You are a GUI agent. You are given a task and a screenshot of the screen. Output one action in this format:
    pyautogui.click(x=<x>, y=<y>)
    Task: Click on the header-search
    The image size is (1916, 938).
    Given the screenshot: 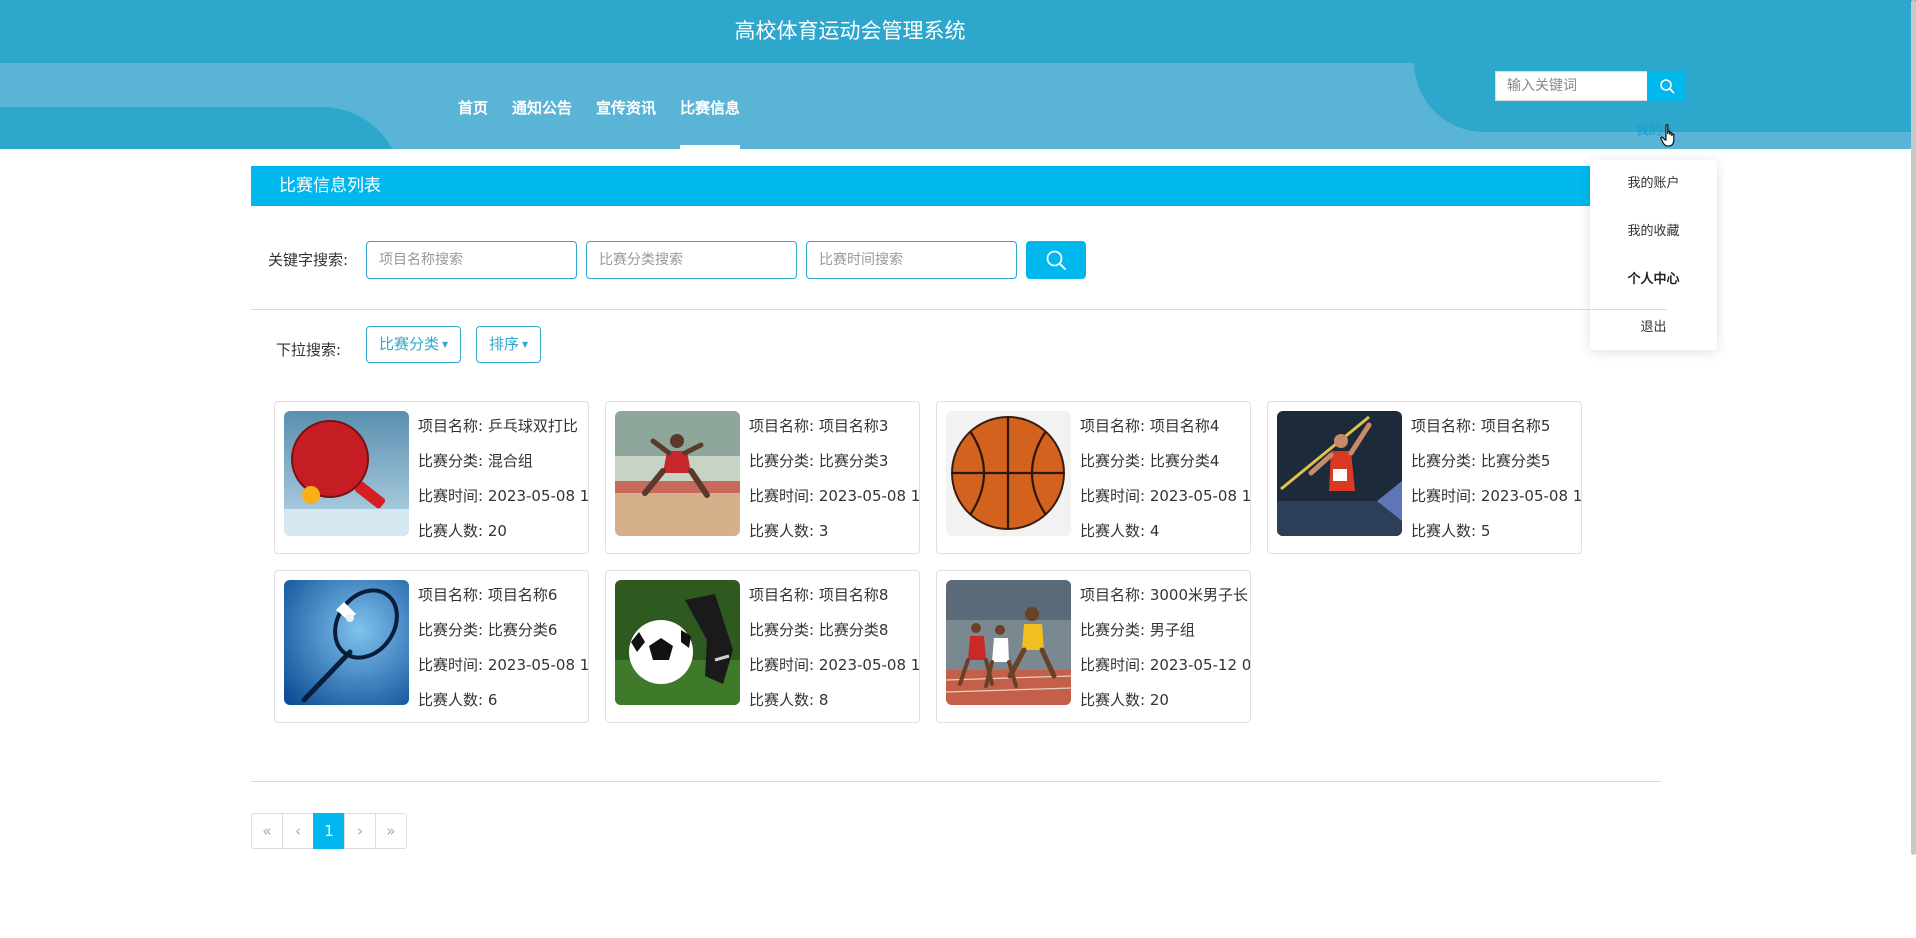 What is the action you would take?
    pyautogui.click(x=1590, y=86)
    